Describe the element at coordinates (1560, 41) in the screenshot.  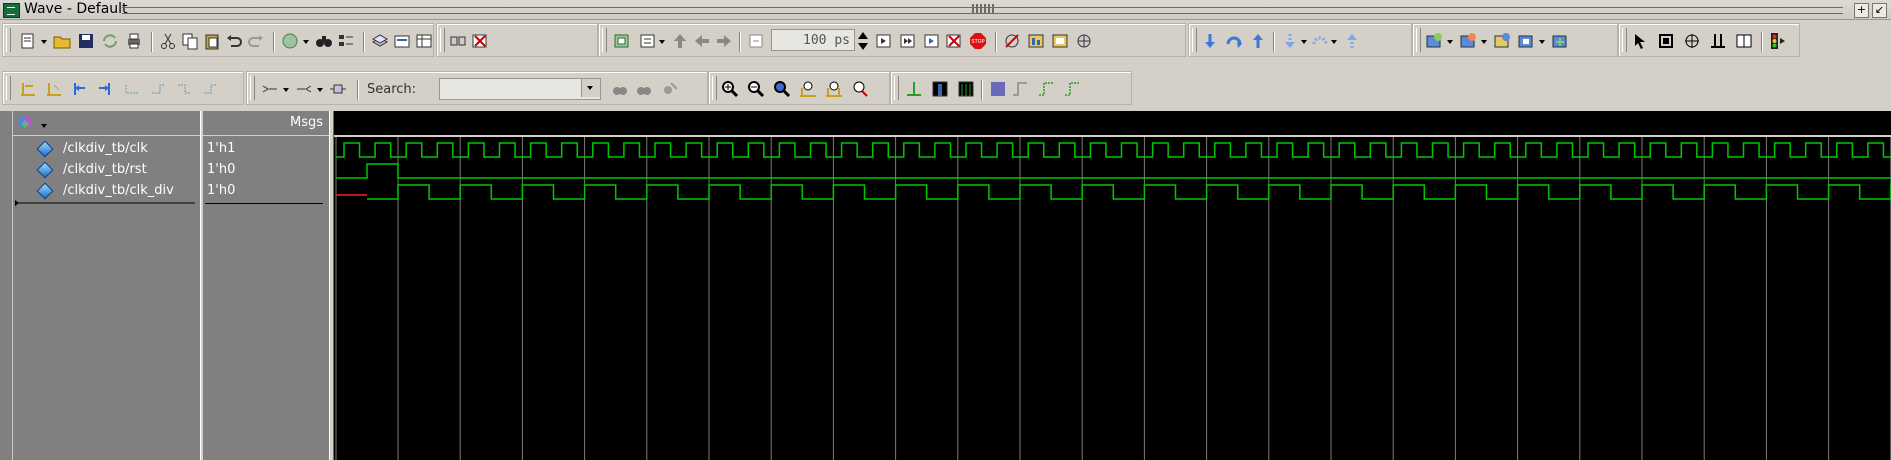
I see `add-schematic-icon` at that location.